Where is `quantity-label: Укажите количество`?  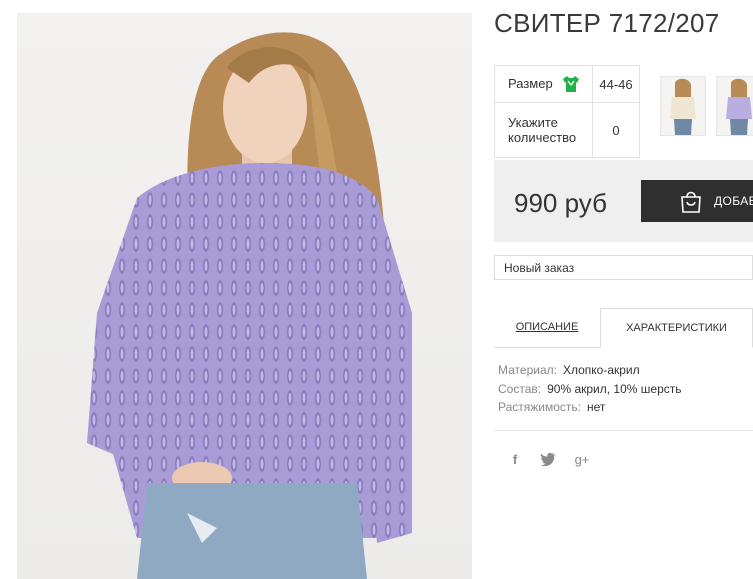 quantity-label: Укажите количество is located at coordinates (543, 130).